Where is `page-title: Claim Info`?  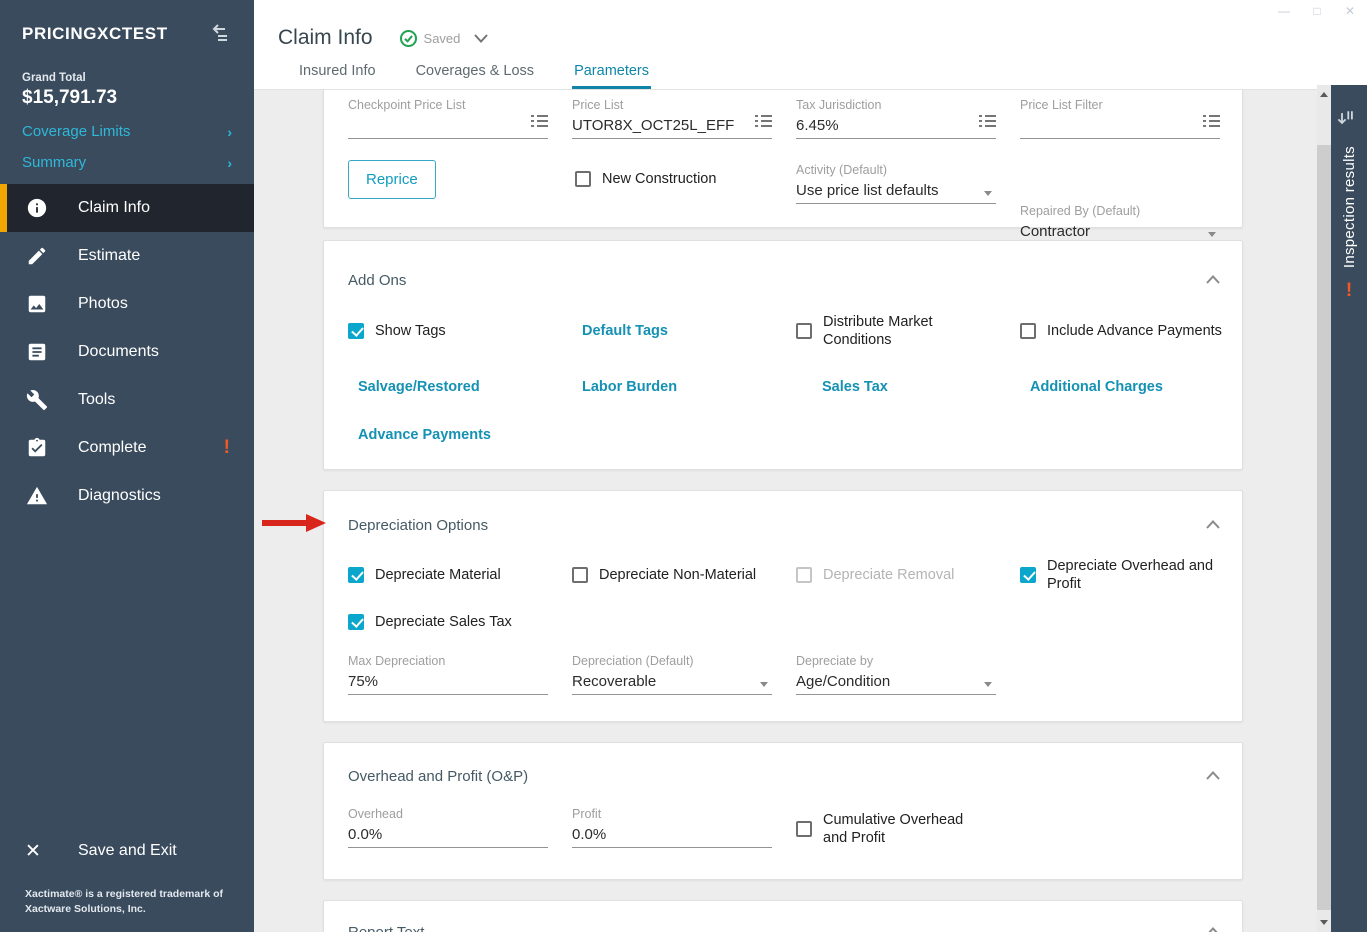
page-title: Claim Info is located at coordinates (325, 37).